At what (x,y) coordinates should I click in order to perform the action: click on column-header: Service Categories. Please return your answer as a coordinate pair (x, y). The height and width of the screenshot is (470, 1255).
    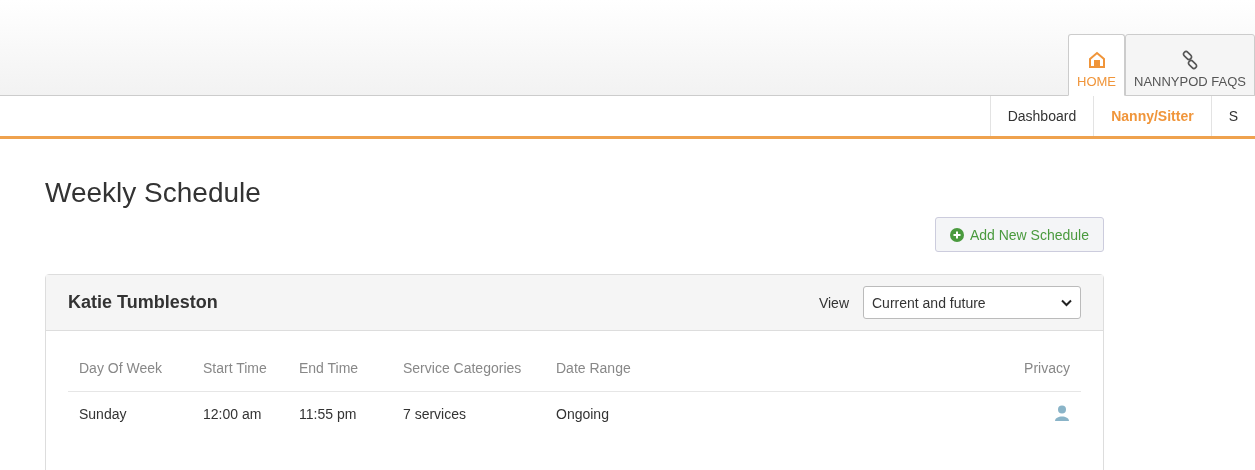
    Looking at the image, I should click on (462, 368).